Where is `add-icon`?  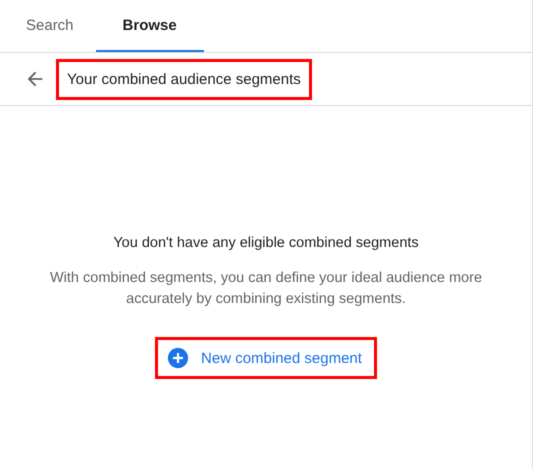 add-icon is located at coordinates (178, 358).